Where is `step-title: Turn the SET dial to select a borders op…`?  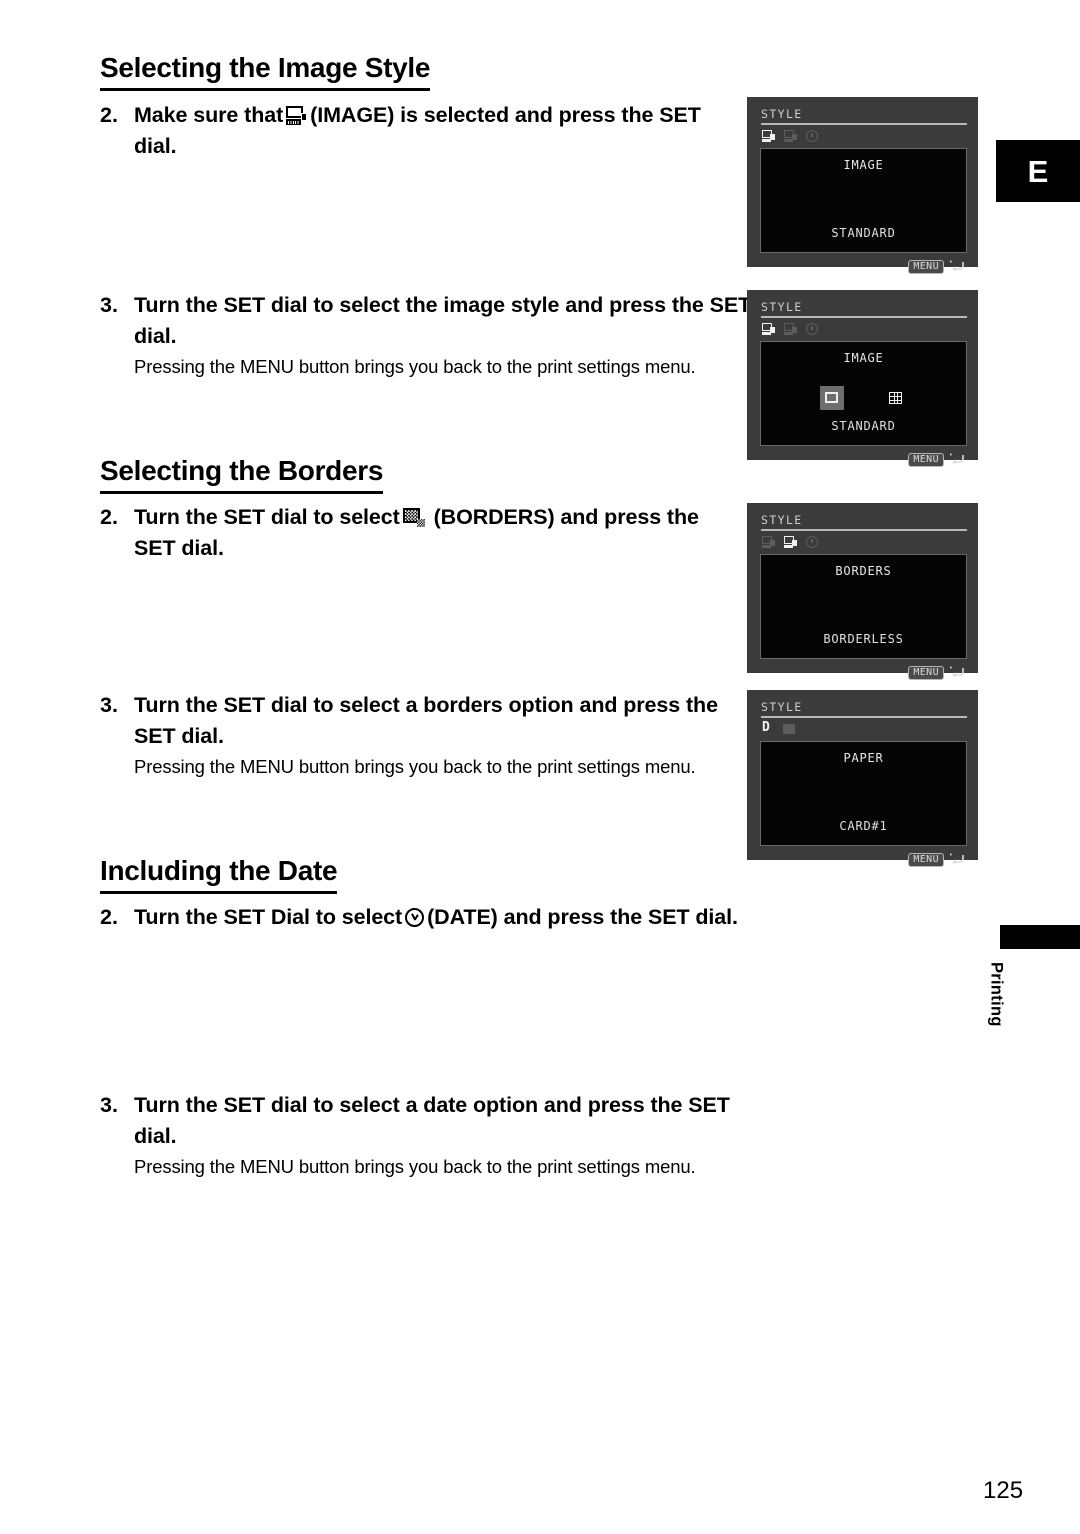
step-title: Turn the SET dial to select a borders op… is located at coordinates (426, 720).